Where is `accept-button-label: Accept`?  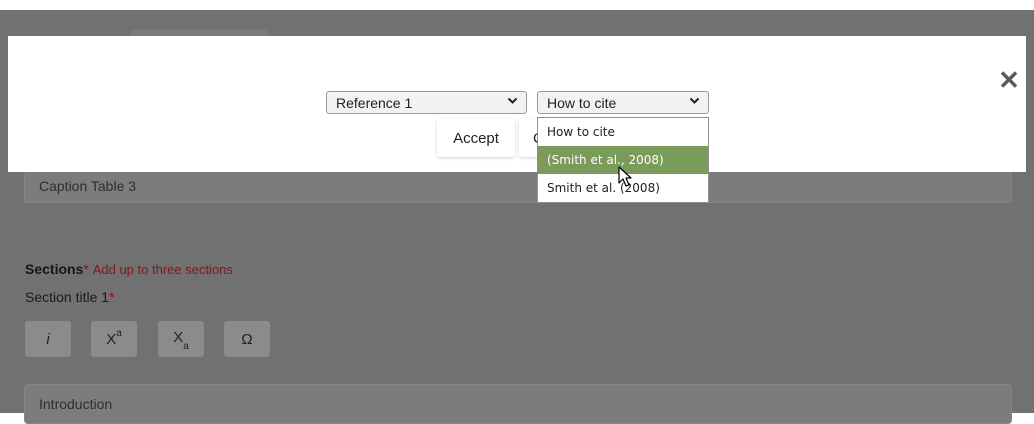 accept-button-label: Accept is located at coordinates (476, 138).